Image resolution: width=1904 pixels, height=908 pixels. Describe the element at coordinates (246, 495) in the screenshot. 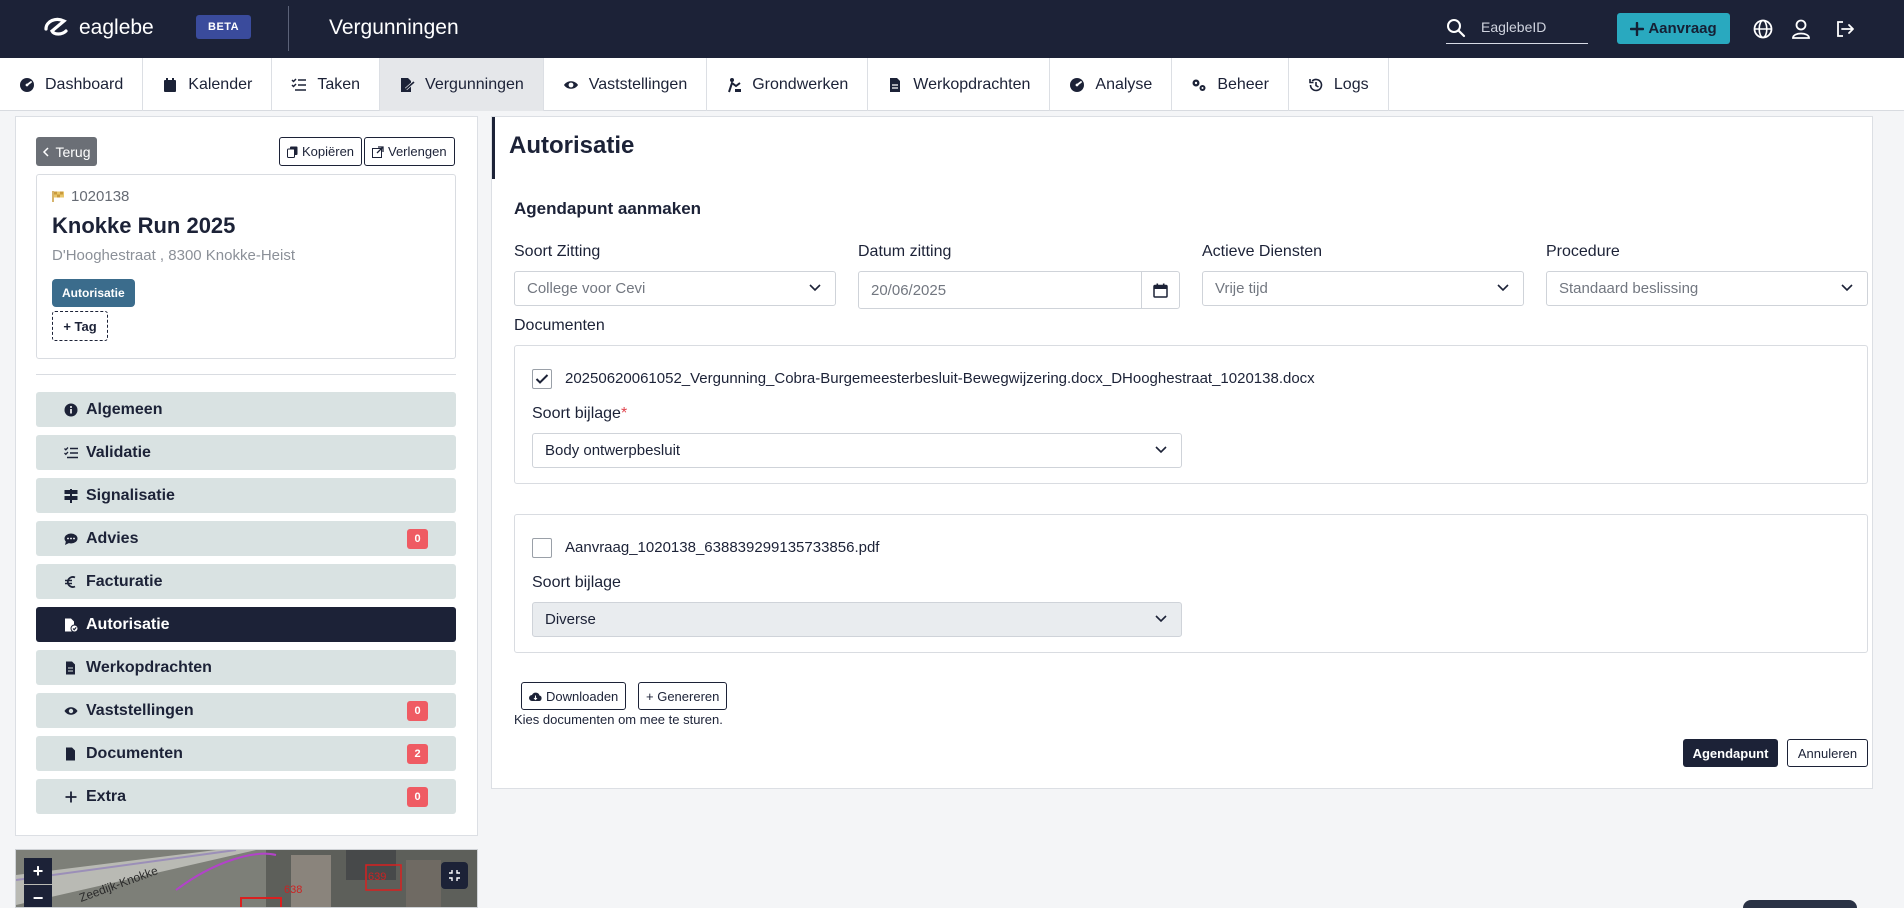

I see `menu-item-signalisatie: Signalisatie` at that location.